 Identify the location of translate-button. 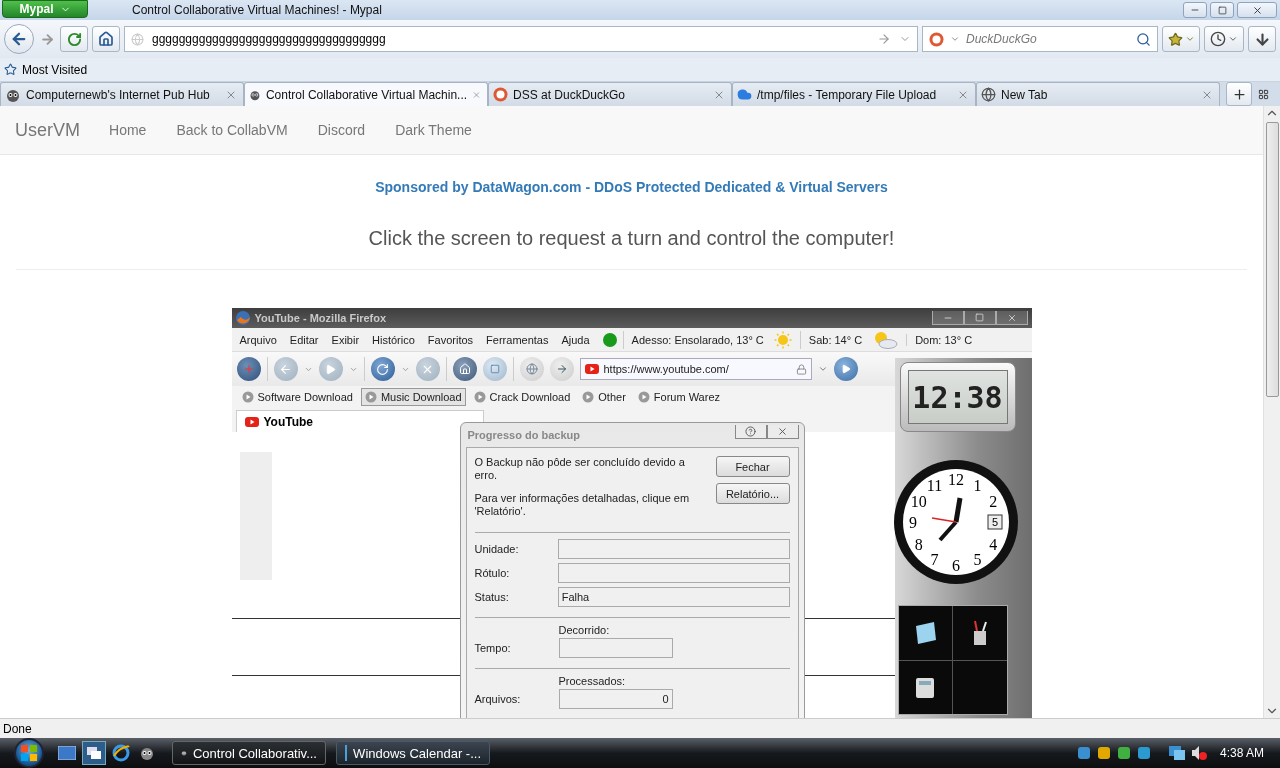
(531, 369).